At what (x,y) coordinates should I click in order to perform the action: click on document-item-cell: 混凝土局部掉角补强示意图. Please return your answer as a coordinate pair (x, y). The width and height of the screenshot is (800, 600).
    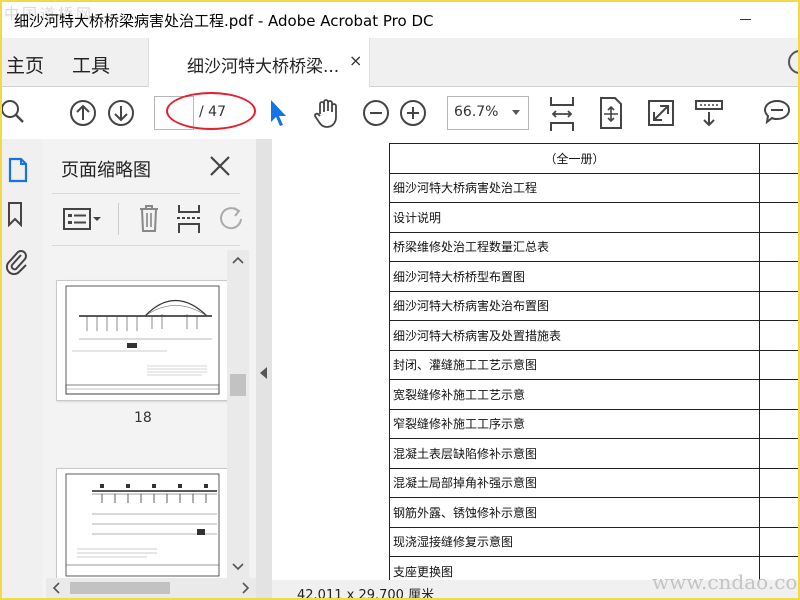
    Looking at the image, I should click on (574, 482).